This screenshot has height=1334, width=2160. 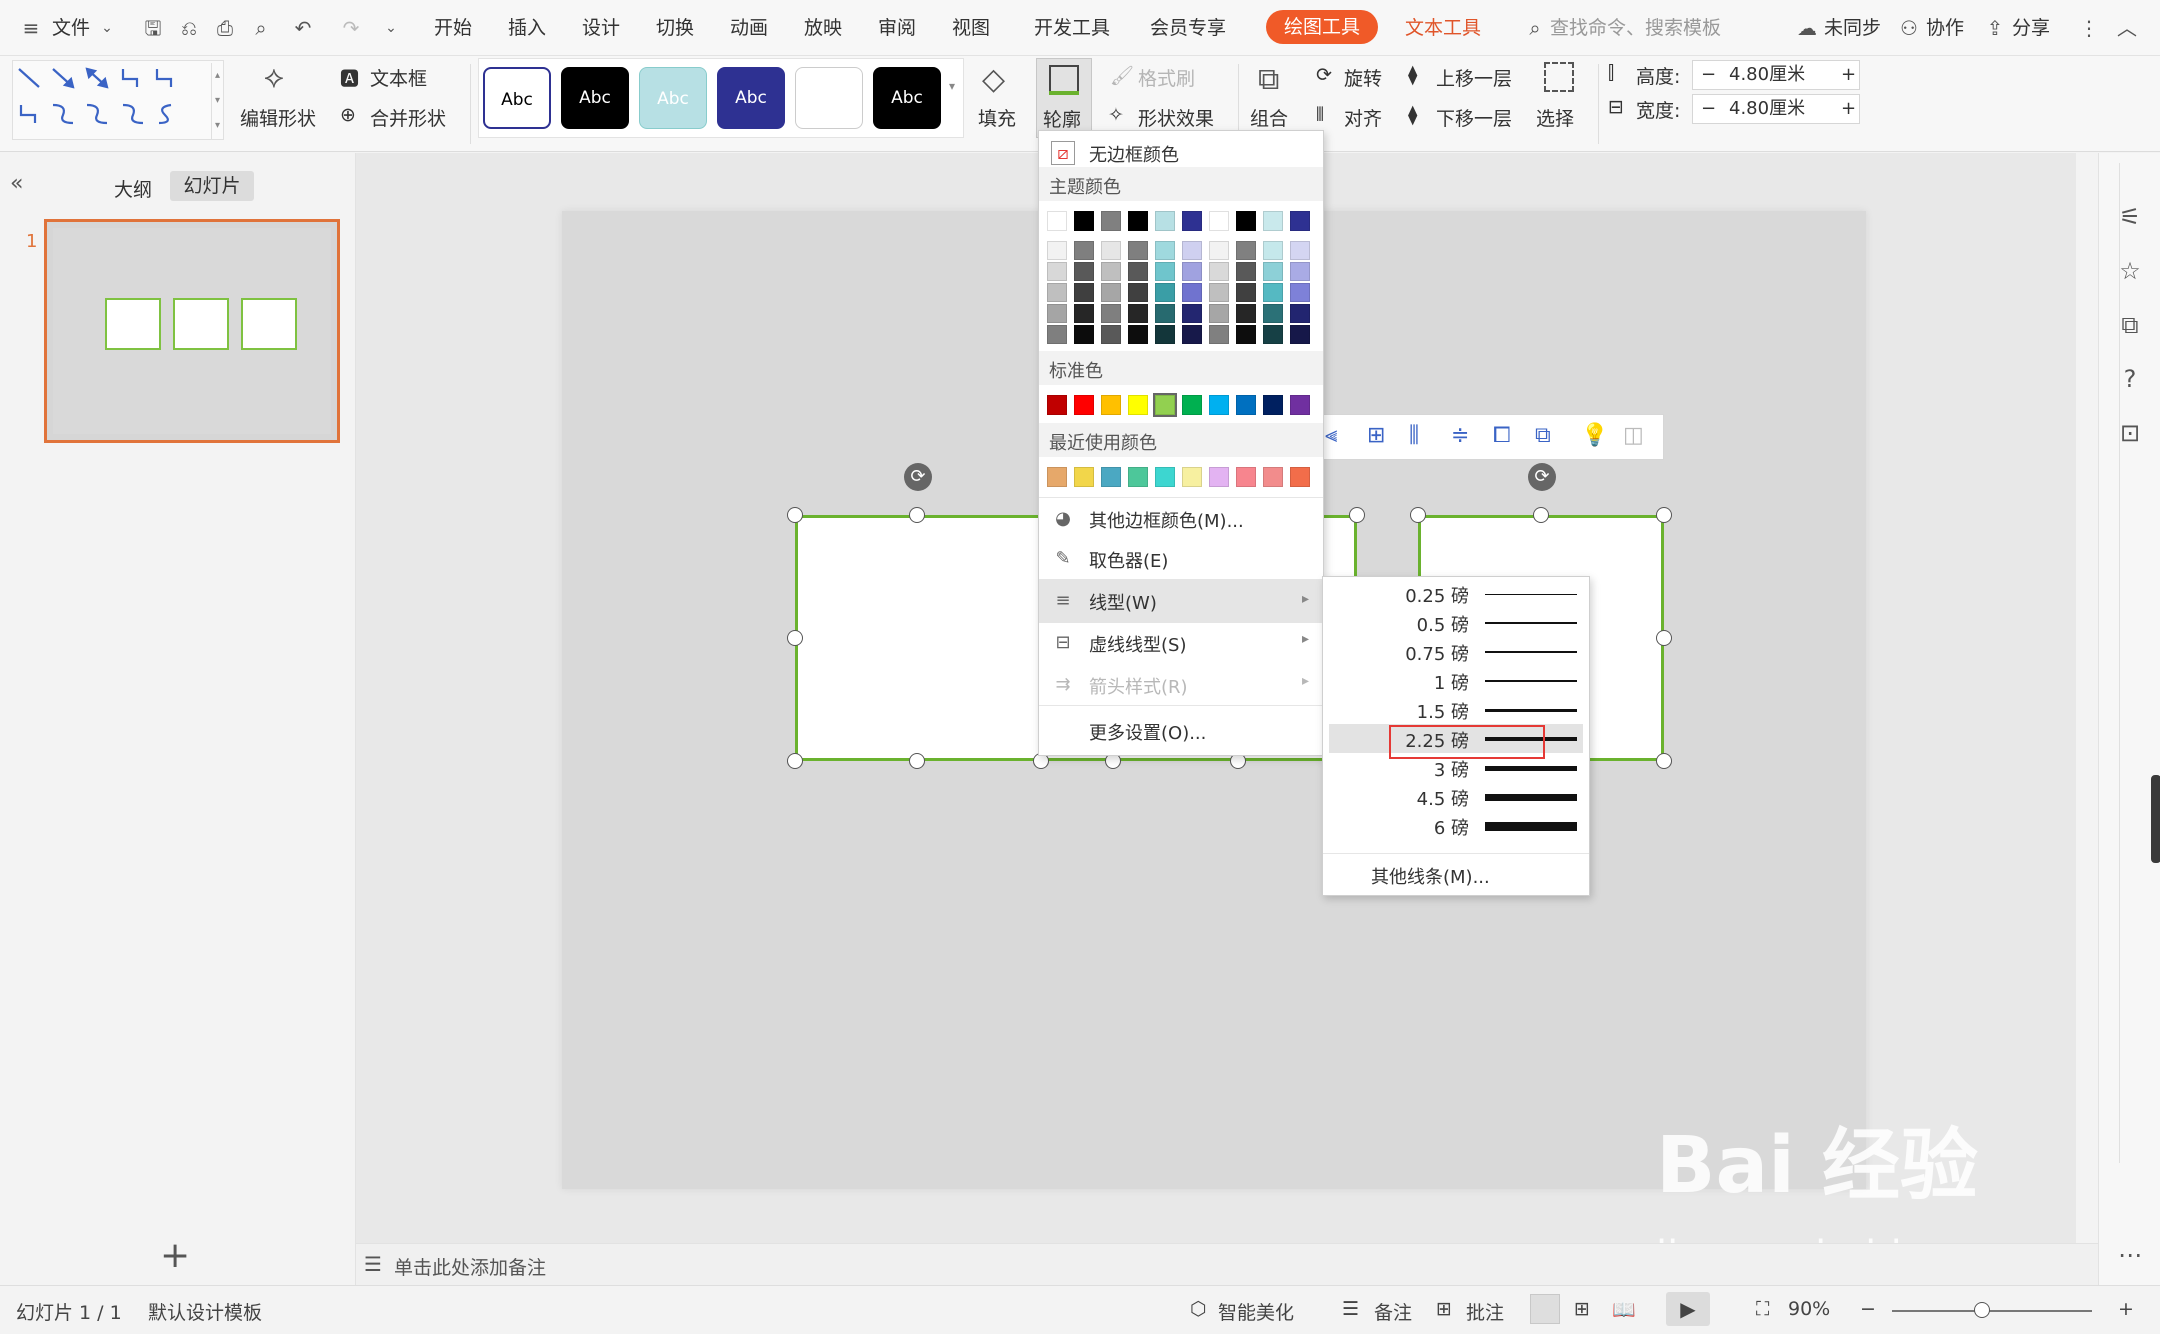 I want to click on zoom-slider, so click(x=1992, y=1311).